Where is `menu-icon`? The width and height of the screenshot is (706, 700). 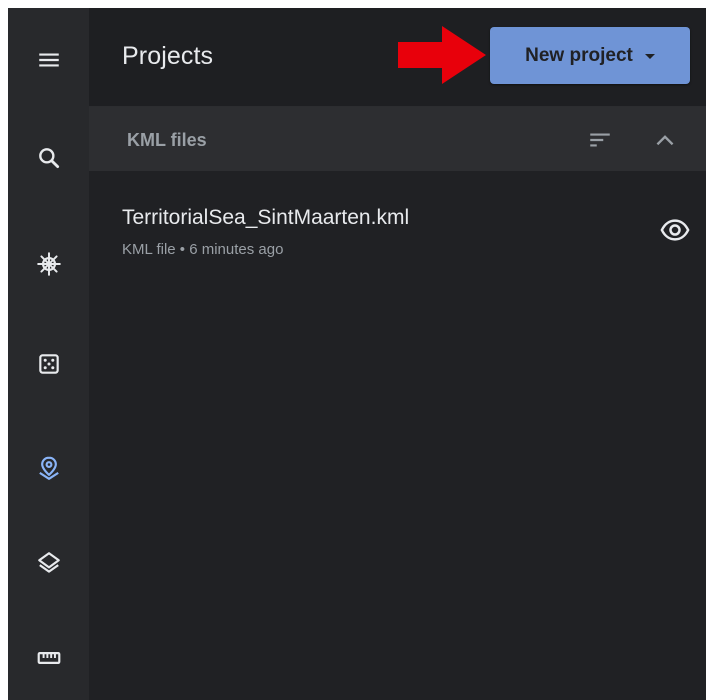 menu-icon is located at coordinates (48, 60).